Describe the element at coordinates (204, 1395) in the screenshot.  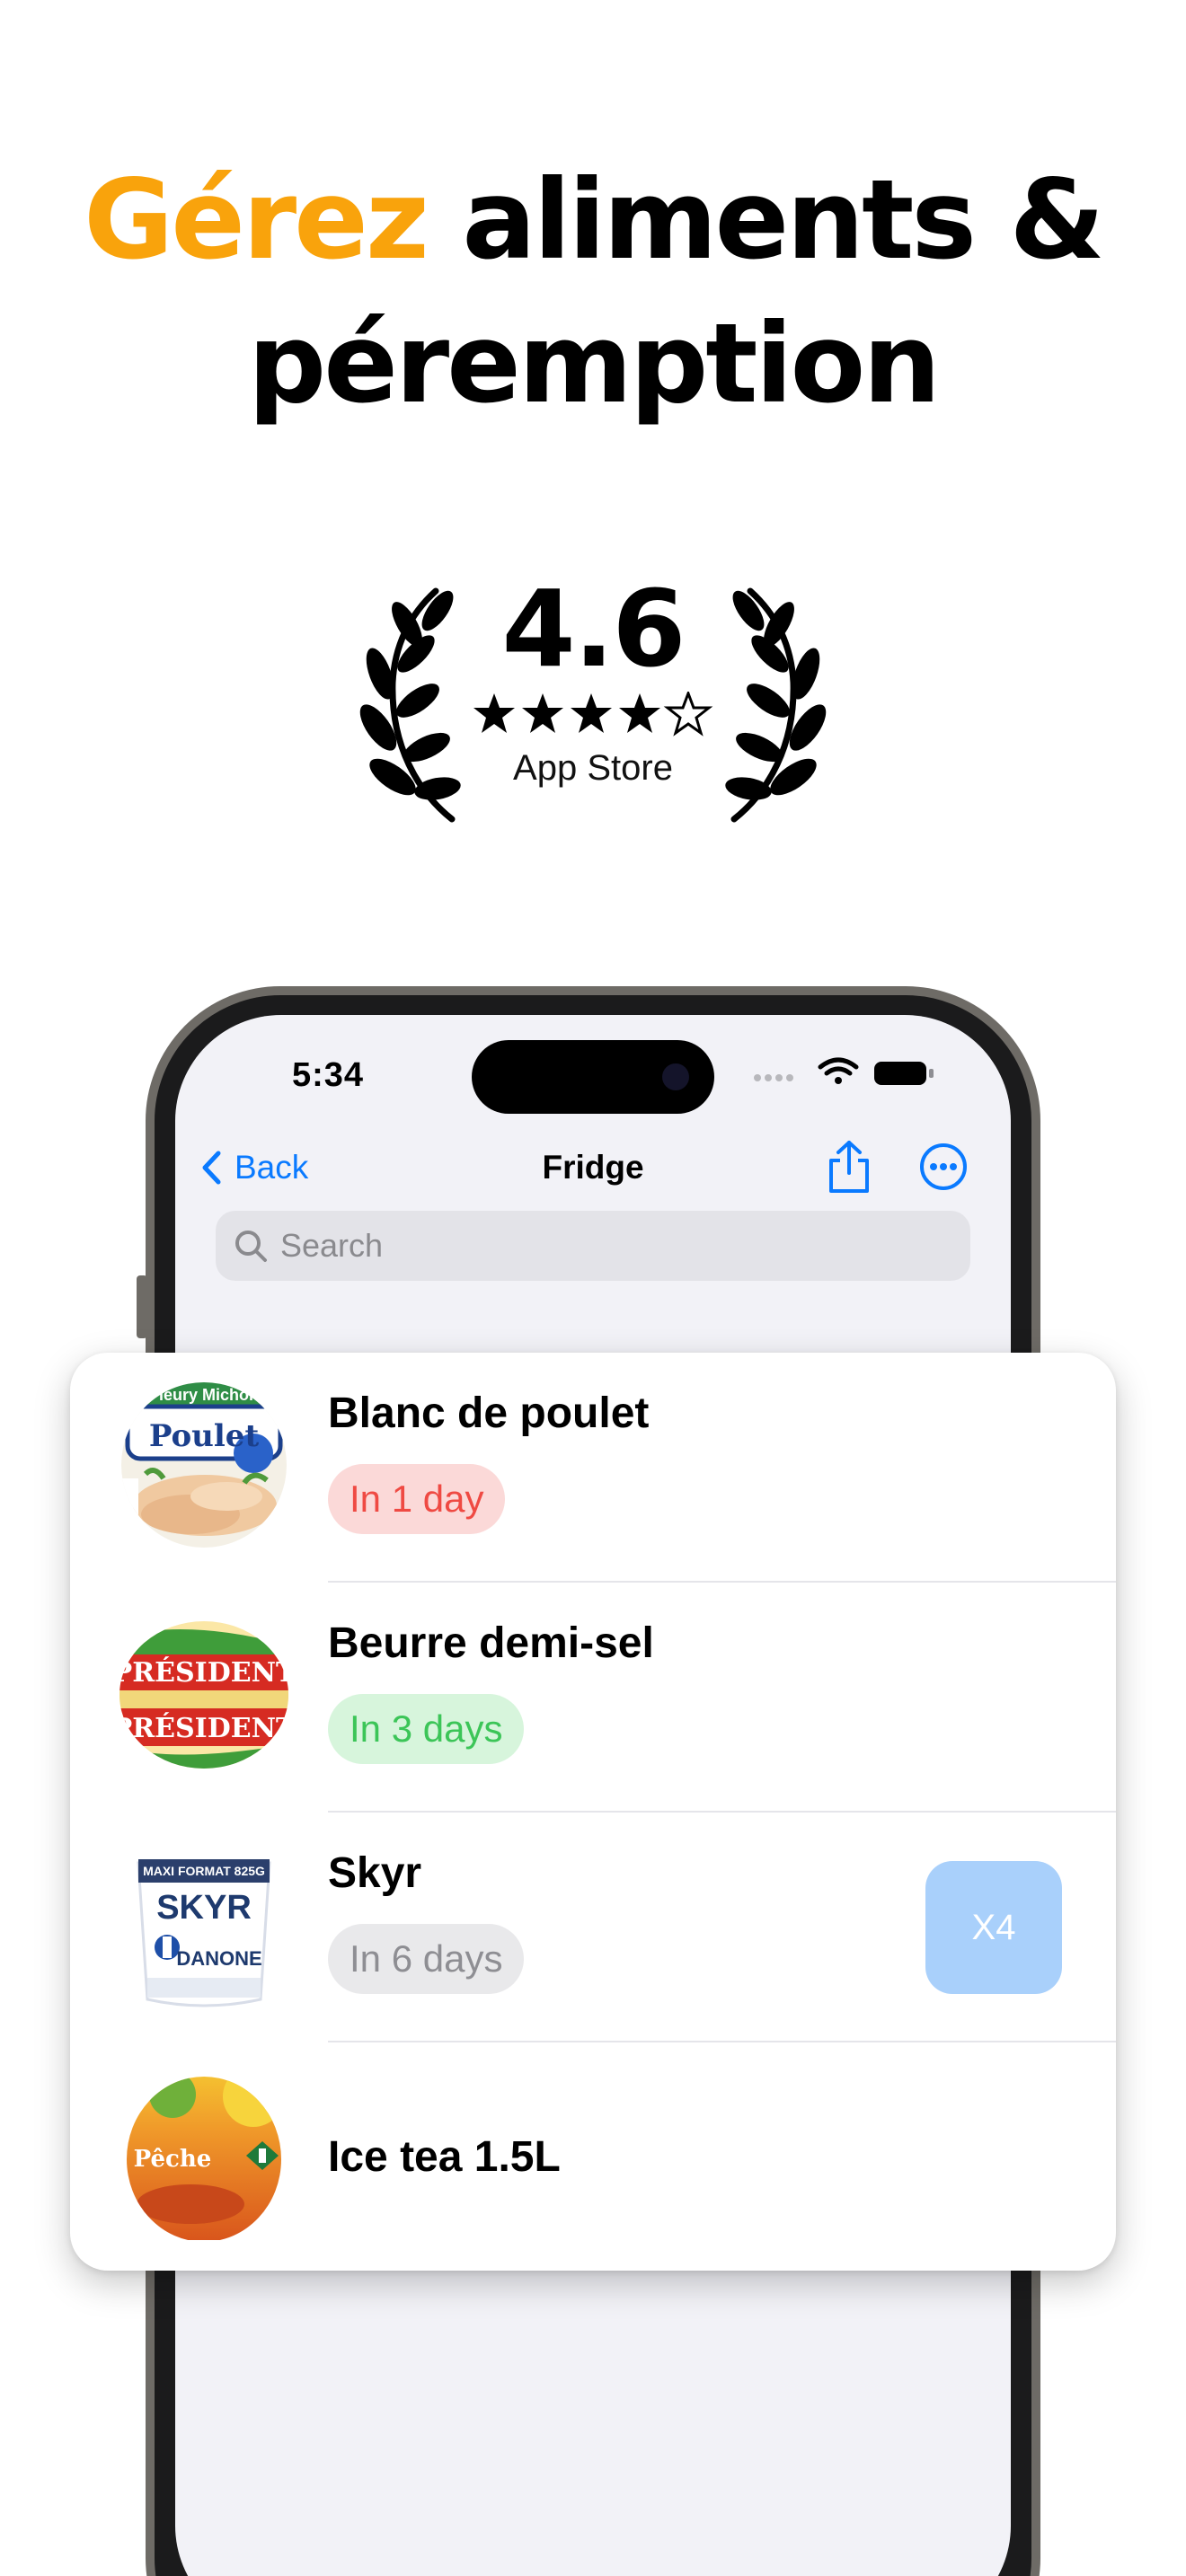
I see `poulet-brand-label: Fleury Michon` at that location.